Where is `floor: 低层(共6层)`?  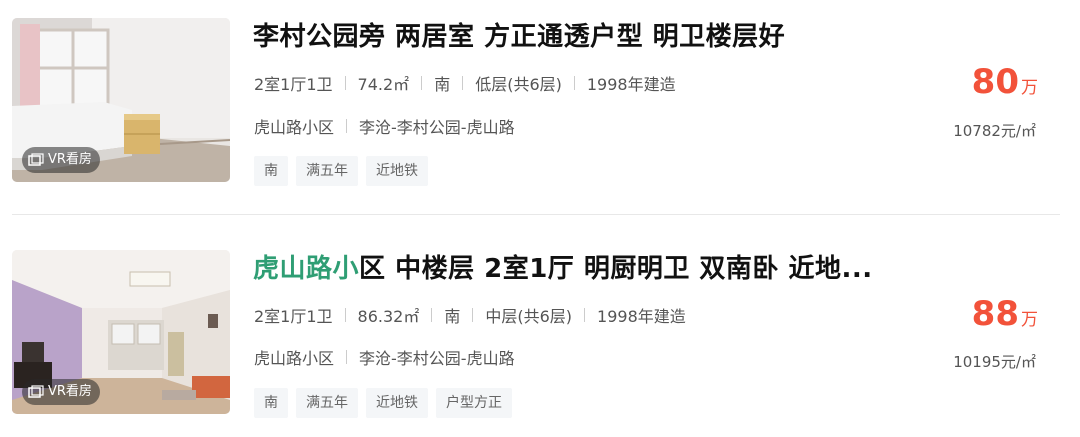
floor: 低层(共6层) is located at coordinates (518, 84).